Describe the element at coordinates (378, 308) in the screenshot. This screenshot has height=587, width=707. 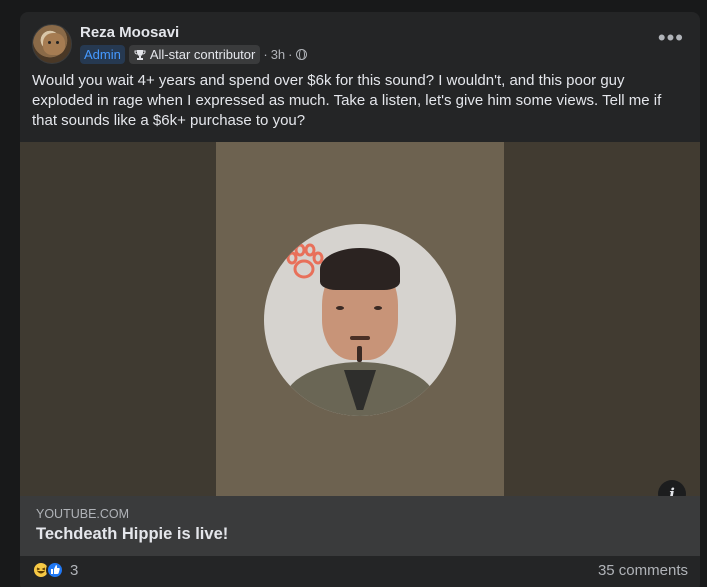
I see `person-eye-right` at that location.